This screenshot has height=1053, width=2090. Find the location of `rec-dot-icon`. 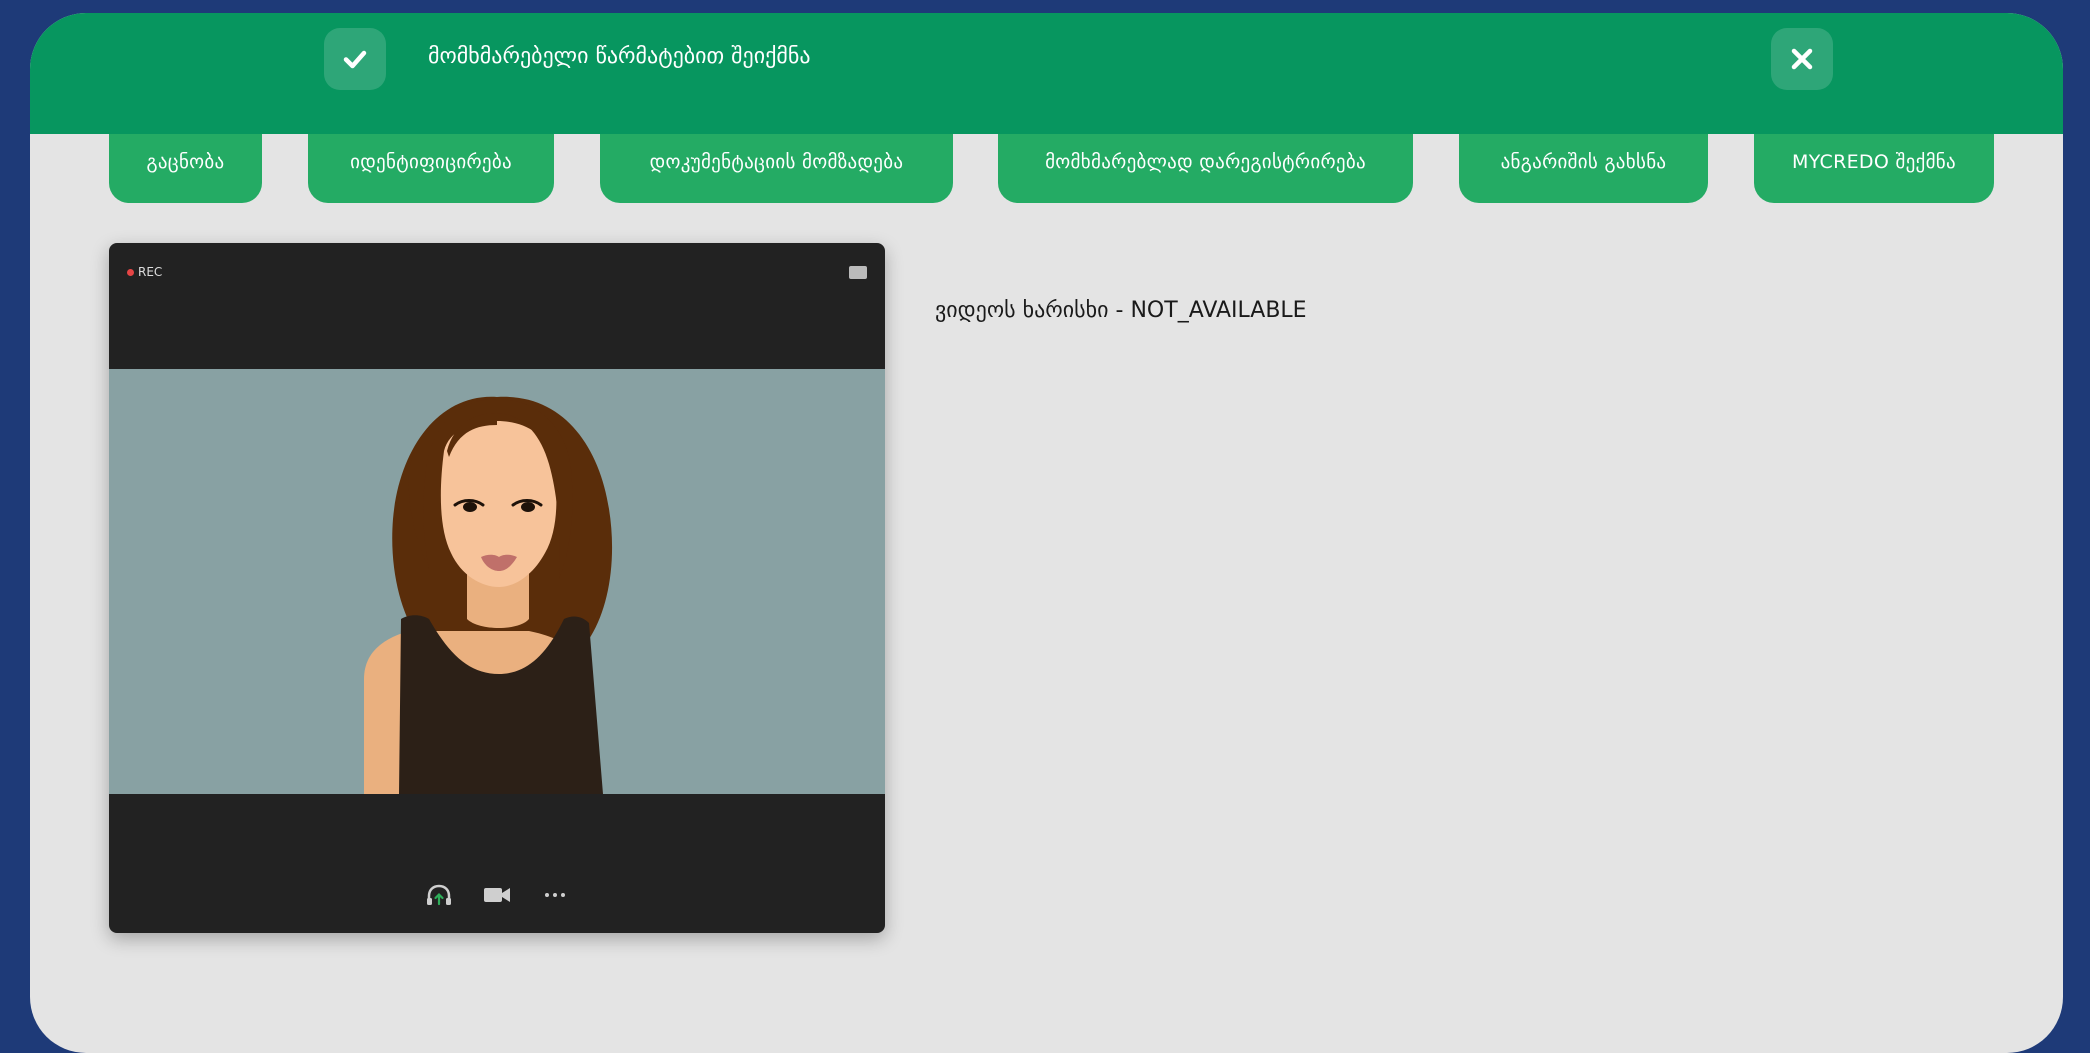

rec-dot-icon is located at coordinates (130, 272).